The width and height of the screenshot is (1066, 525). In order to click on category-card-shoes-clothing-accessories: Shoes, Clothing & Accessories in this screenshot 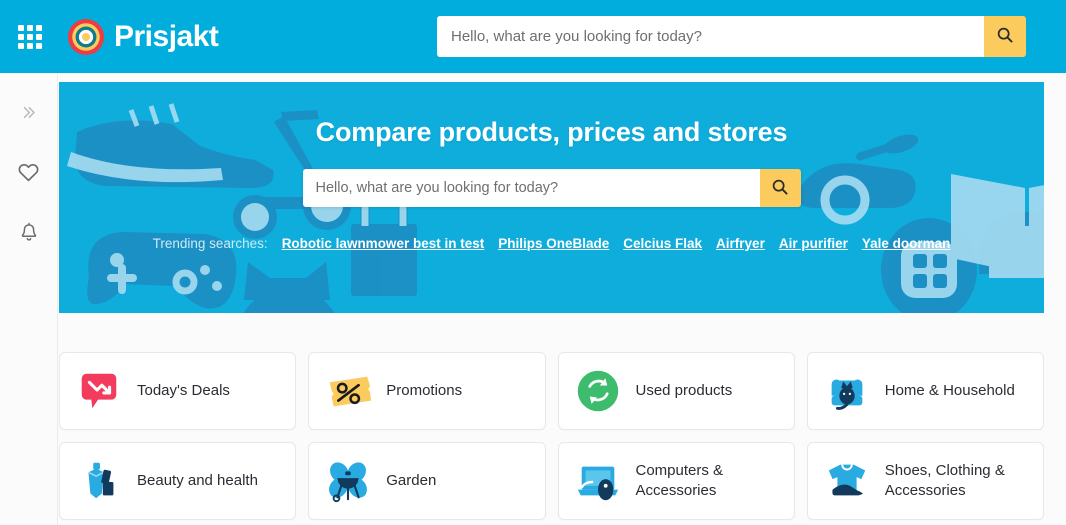, I will do `click(925, 481)`.